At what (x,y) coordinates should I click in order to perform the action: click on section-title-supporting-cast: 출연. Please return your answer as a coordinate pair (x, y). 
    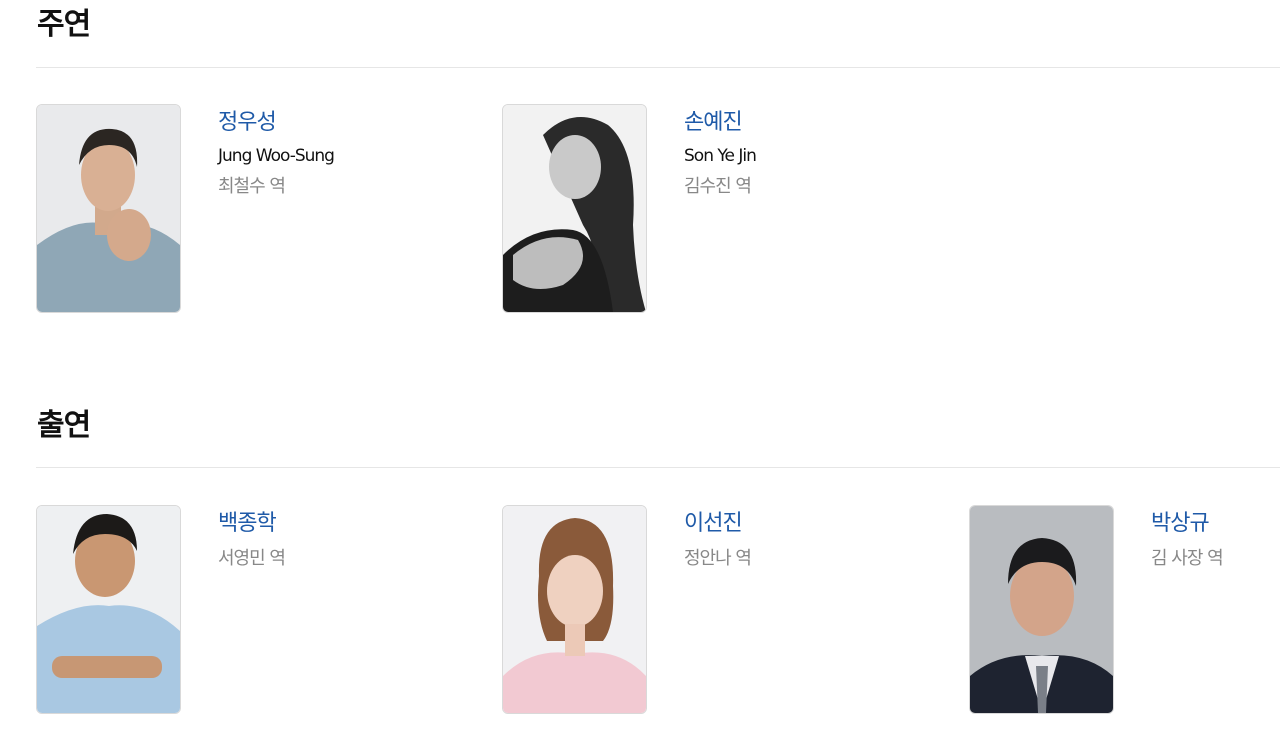
    Looking at the image, I should click on (64, 425).